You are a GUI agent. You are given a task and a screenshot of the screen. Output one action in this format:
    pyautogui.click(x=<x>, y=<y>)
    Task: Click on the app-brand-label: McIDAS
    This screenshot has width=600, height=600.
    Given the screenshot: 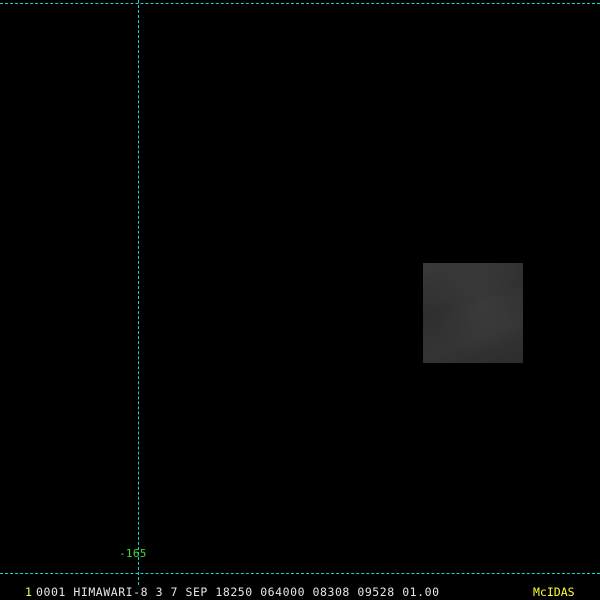 What is the action you would take?
    pyautogui.click(x=554, y=592)
    